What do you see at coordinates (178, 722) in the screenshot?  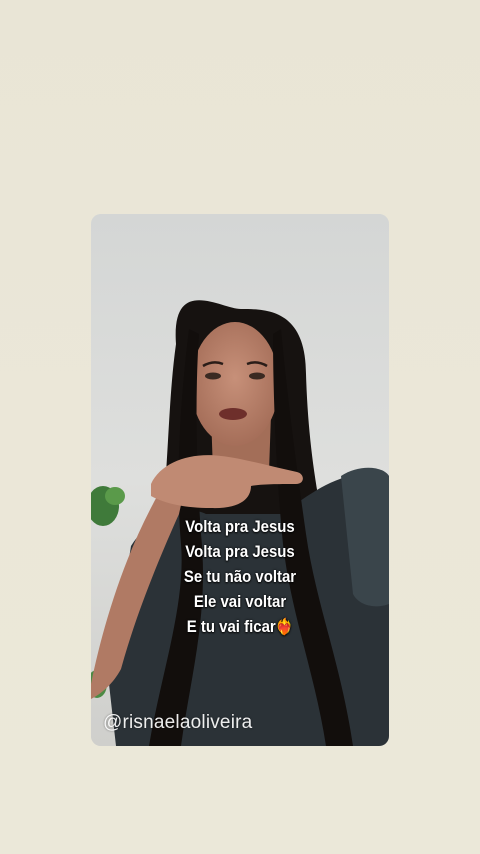 I see `creator-watermark: @risnaelaoliveira` at bounding box center [178, 722].